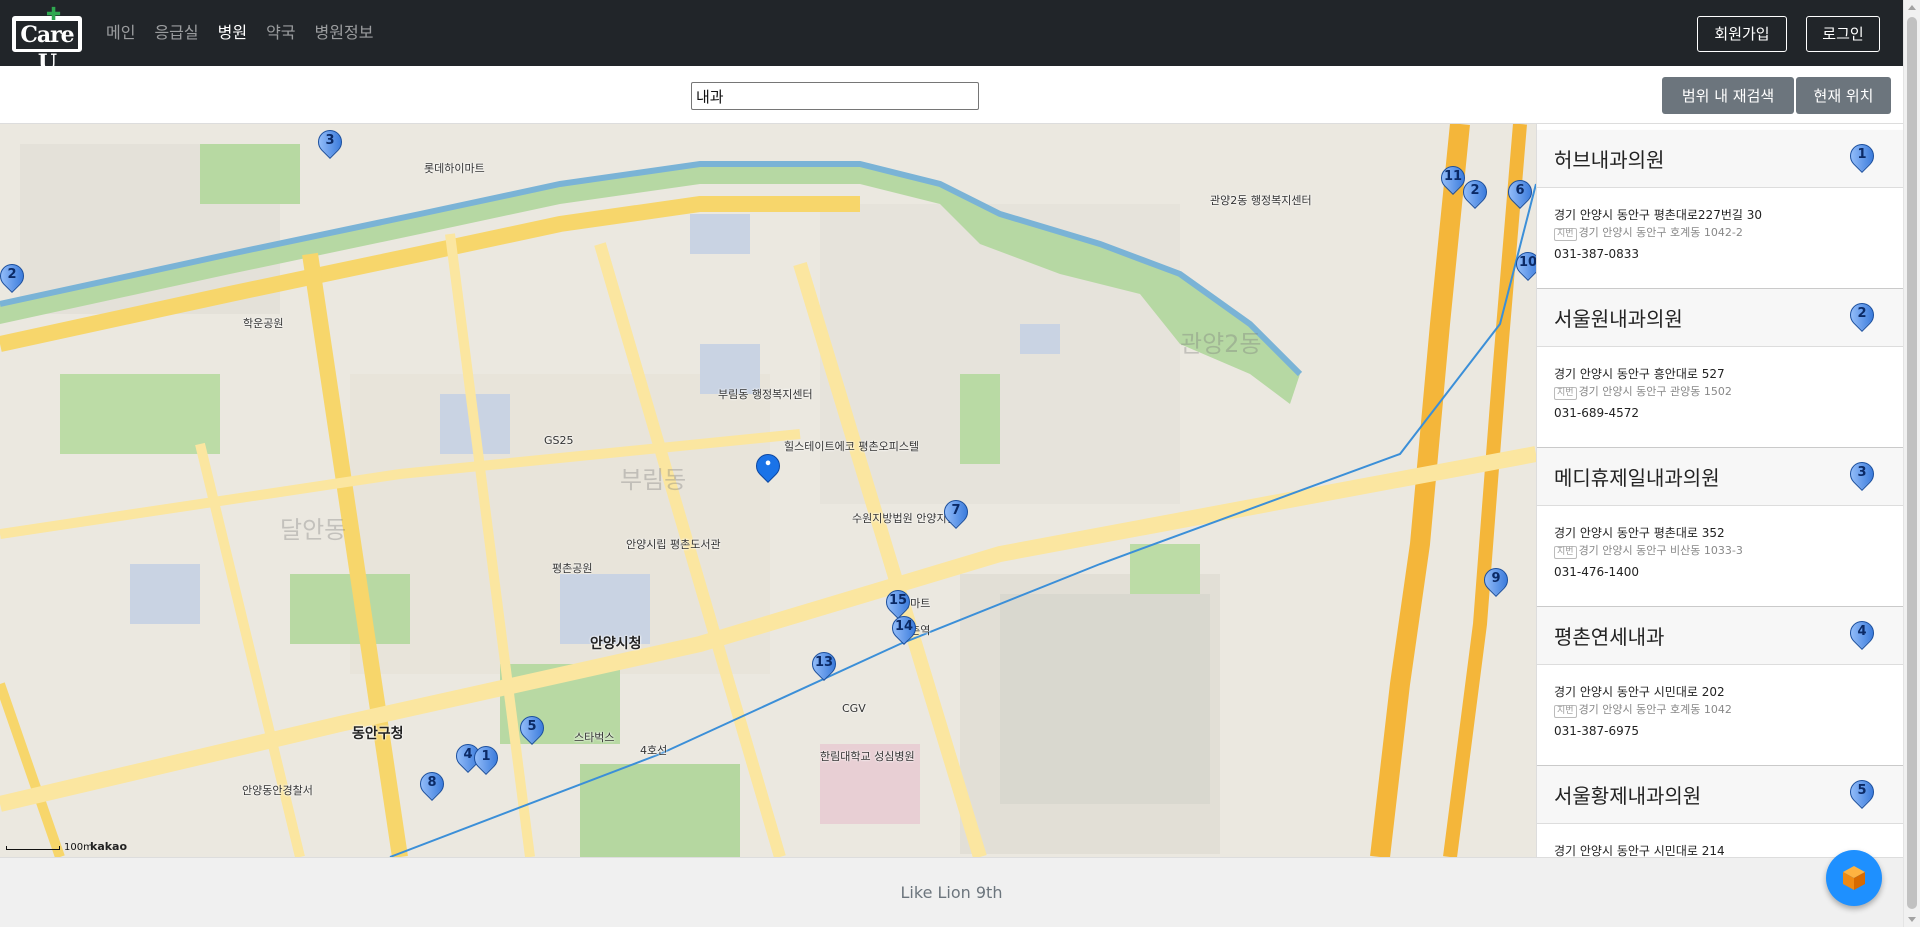 This screenshot has height=927, width=1920. What do you see at coordinates (1453, 180) in the screenshot?
I see `map-marker: 11` at bounding box center [1453, 180].